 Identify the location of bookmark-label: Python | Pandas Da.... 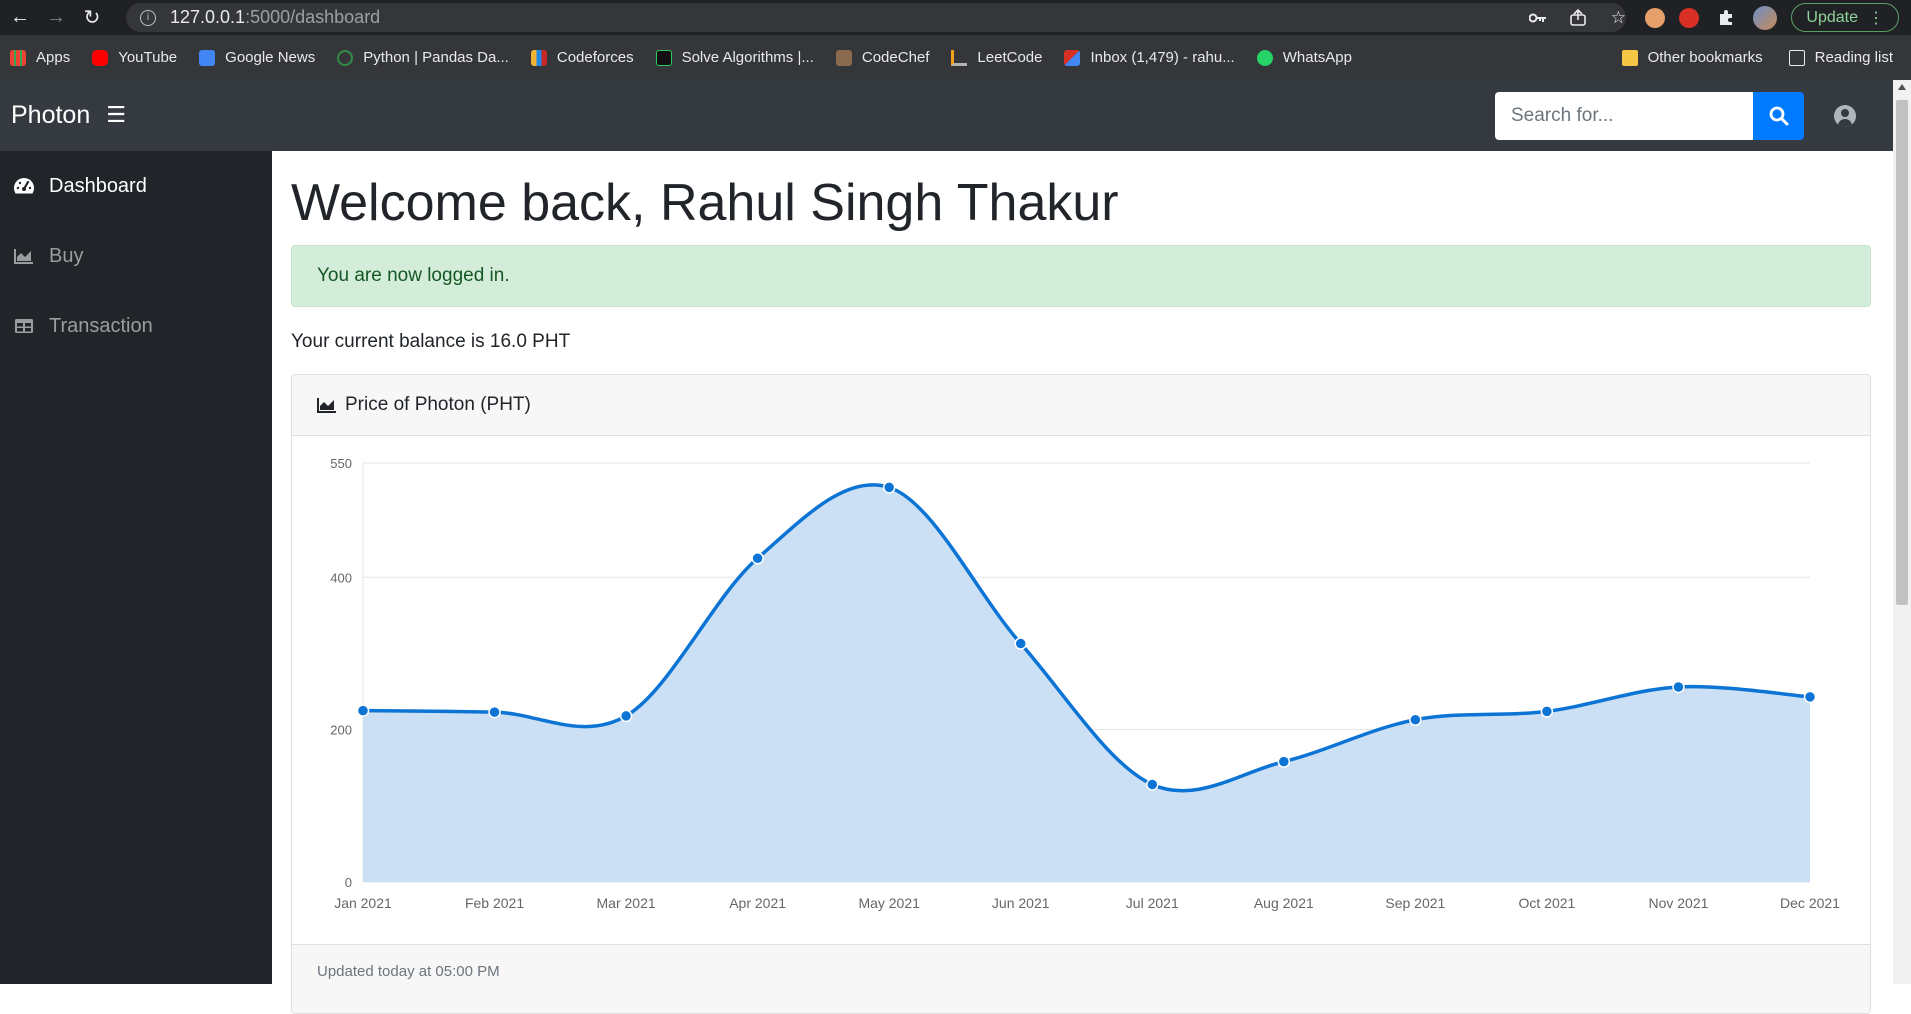
(436, 57).